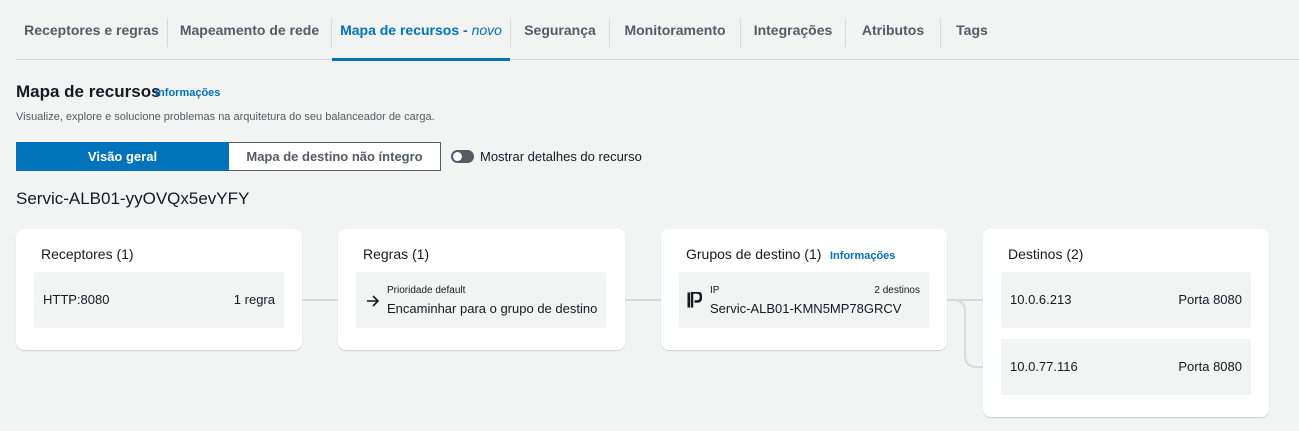 This screenshot has height=431, width=1299. What do you see at coordinates (715, 290) in the screenshot?
I see `target-type: IP` at bounding box center [715, 290].